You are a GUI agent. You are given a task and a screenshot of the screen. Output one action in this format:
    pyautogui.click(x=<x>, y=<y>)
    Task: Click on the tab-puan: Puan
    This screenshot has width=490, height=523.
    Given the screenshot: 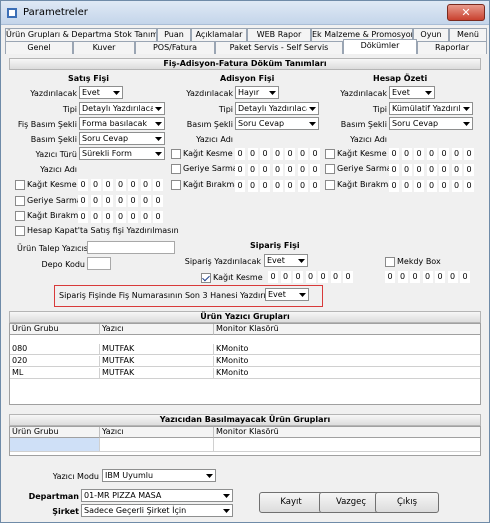 What is the action you would take?
    pyautogui.click(x=174, y=34)
    